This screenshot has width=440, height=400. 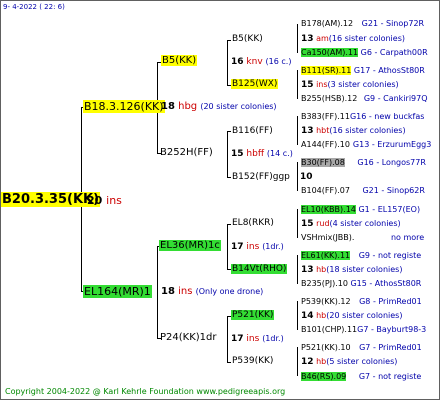 I want to click on g4-row: 15 ins(3 sister colonies), so click(x=350, y=85).